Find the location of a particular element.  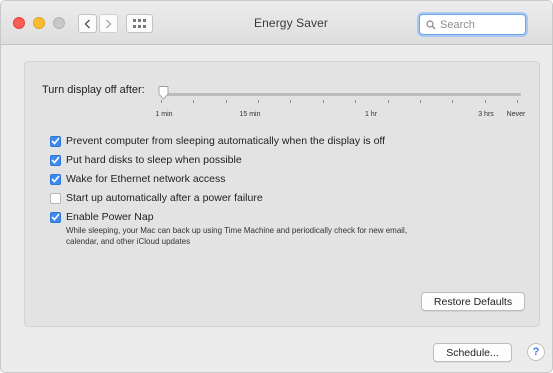

option-label: Put hard disks to sleep when possible is located at coordinates (154, 160).